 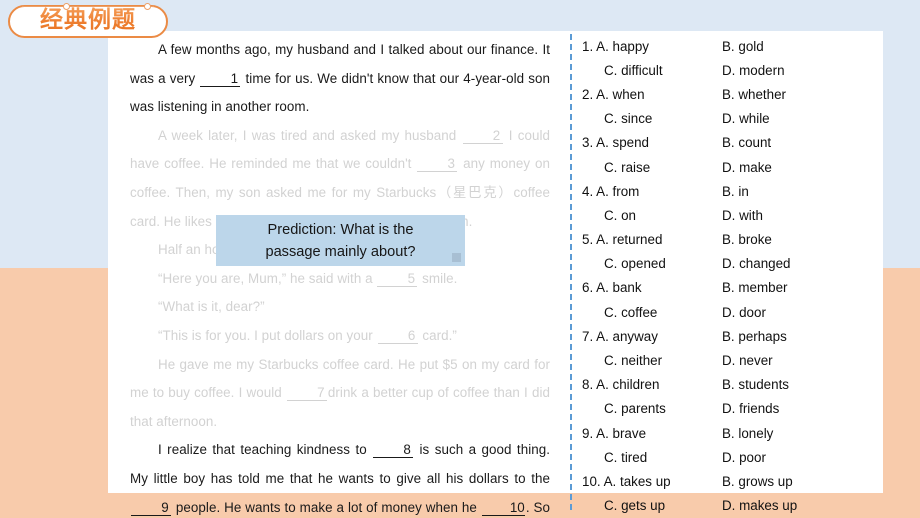 What do you see at coordinates (793, 239) in the screenshot?
I see `option-5-b: B. broke` at bounding box center [793, 239].